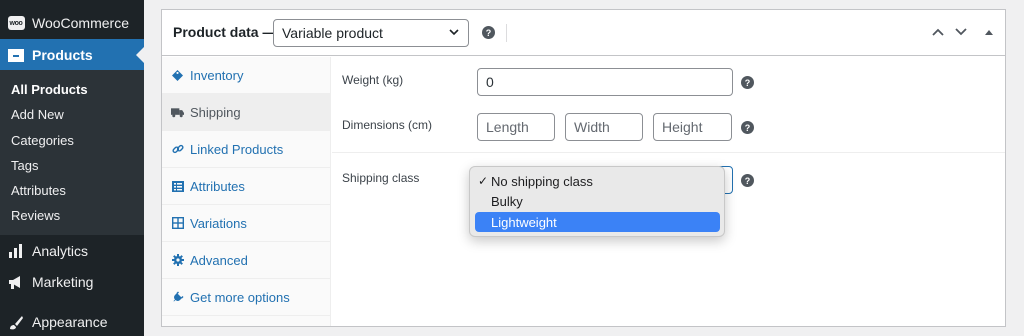 This screenshot has height=336, width=1024. What do you see at coordinates (217, 186) in the screenshot?
I see `tab-attributes-label: Attributes` at bounding box center [217, 186].